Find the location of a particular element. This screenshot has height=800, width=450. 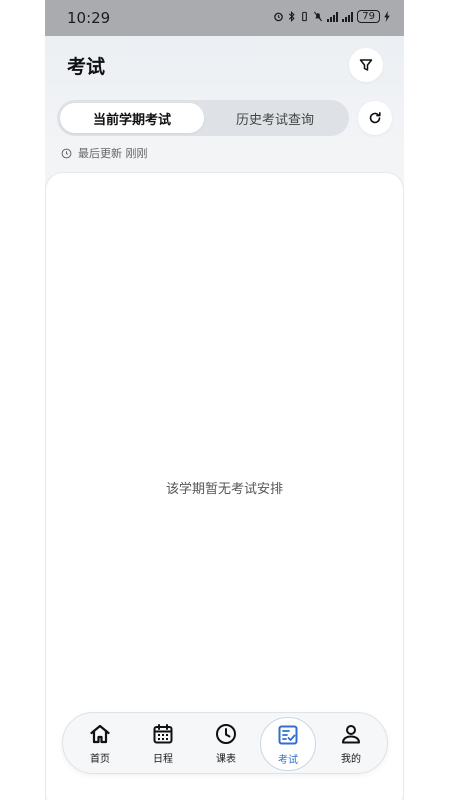

vibrate-icon is located at coordinates (305, 16).